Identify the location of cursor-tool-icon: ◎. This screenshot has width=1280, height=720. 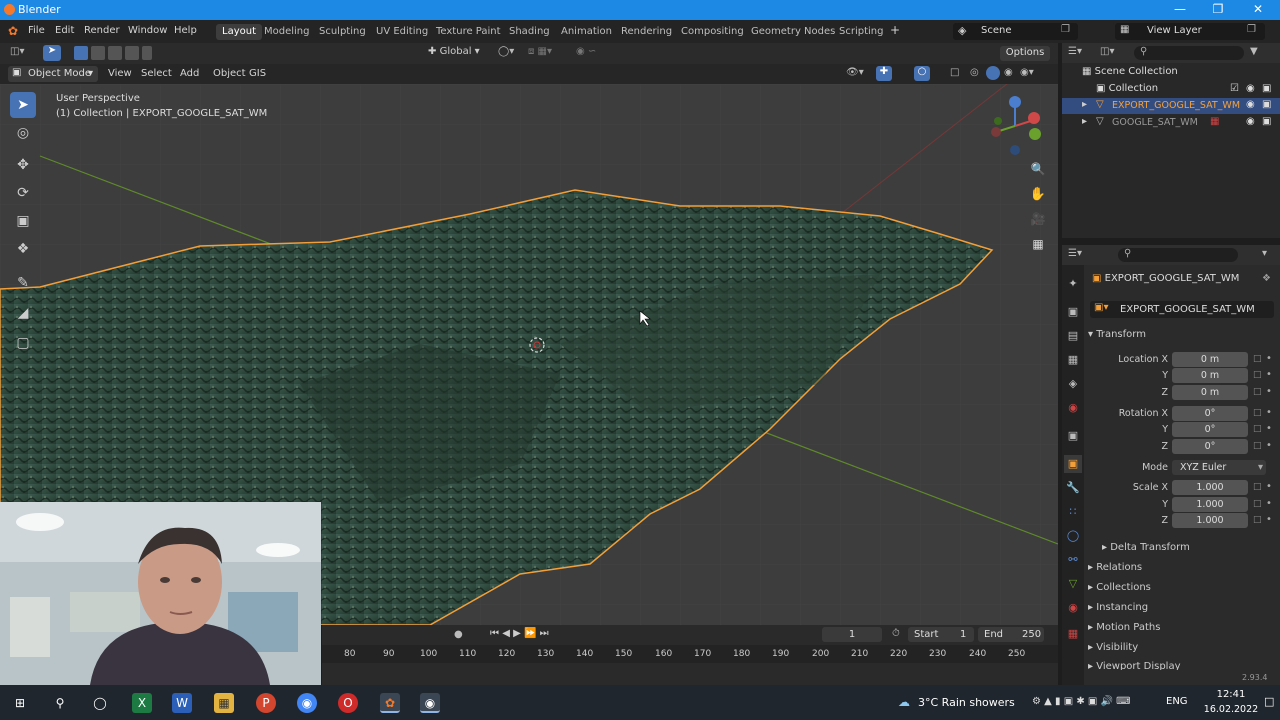
(23, 133).